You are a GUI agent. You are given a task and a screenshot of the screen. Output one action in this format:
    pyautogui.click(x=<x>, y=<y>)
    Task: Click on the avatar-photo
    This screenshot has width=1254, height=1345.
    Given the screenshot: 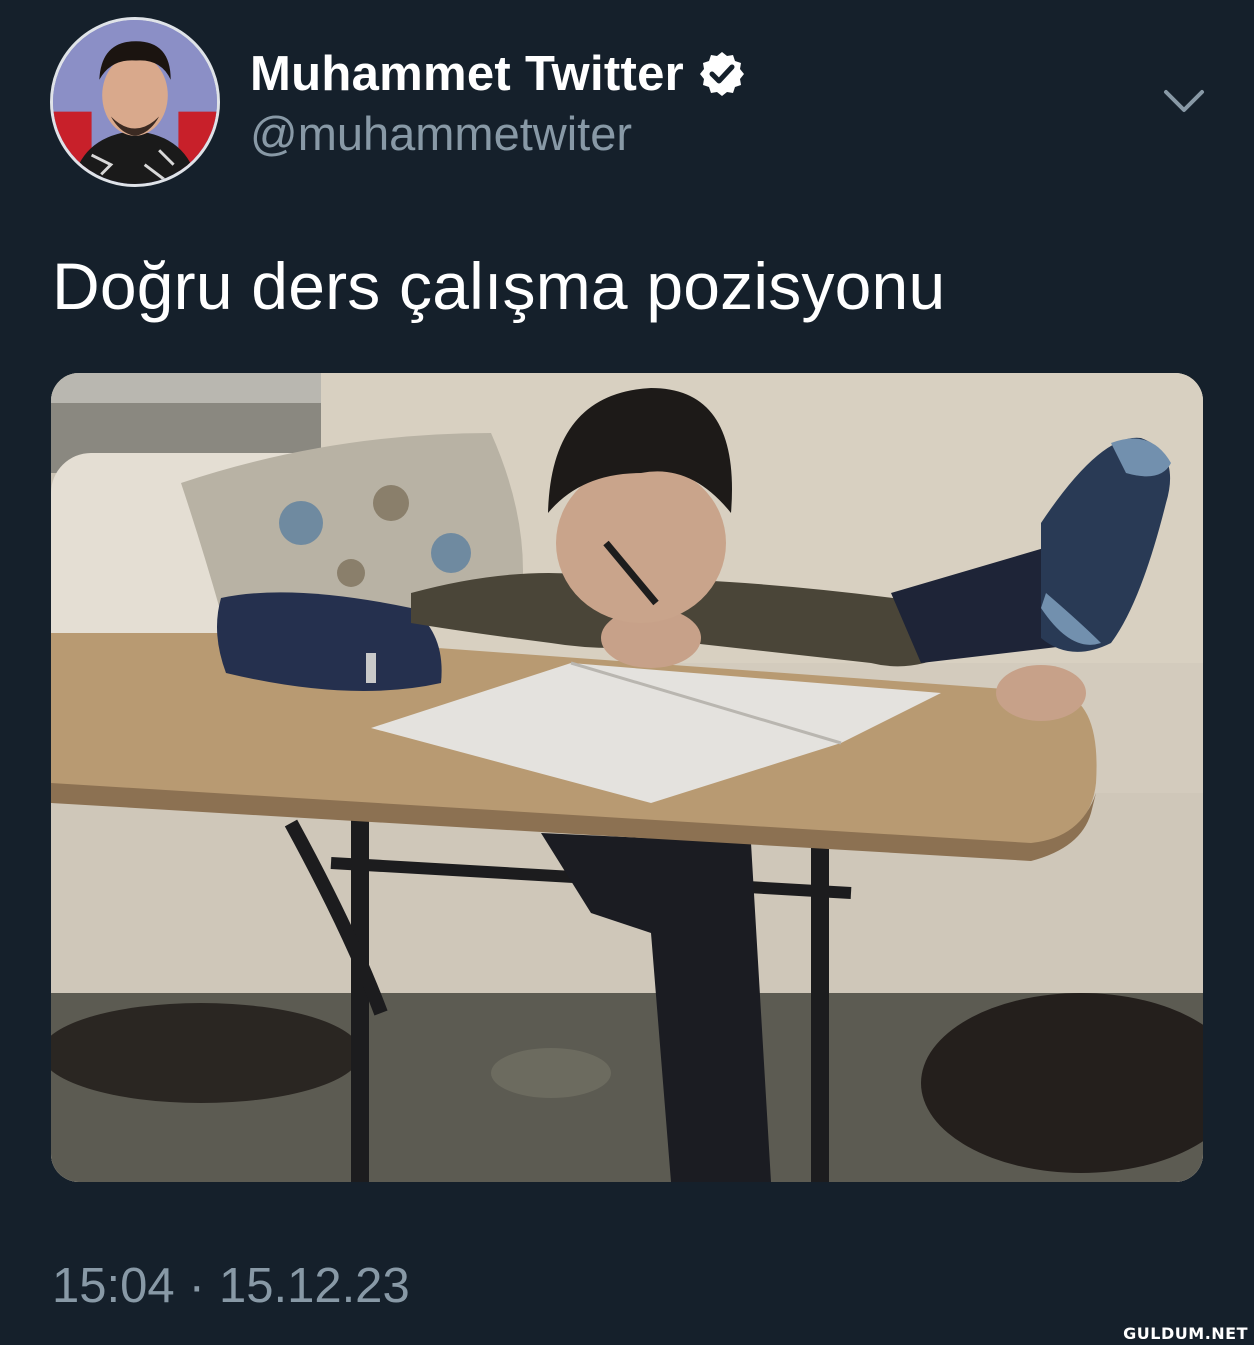 What is the action you would take?
    pyautogui.click(x=135, y=102)
    